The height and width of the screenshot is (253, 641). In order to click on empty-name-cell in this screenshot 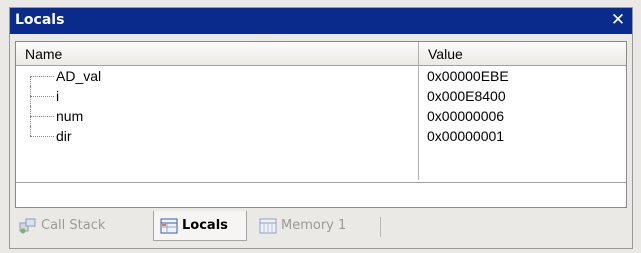, I will do `click(217, 163)`.